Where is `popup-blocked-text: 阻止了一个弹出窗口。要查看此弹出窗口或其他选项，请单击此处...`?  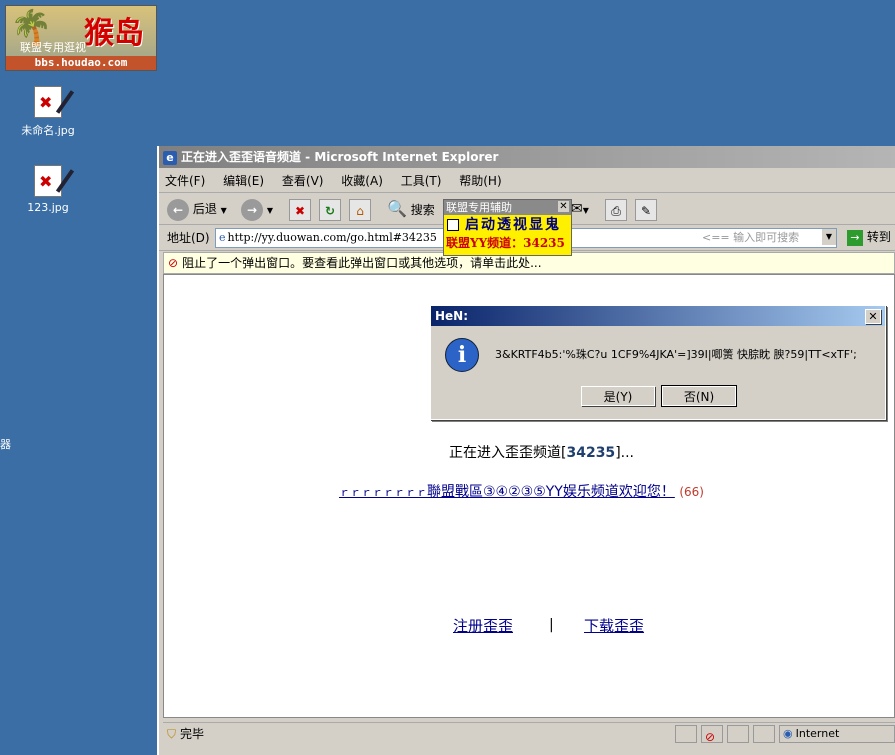 popup-blocked-text: 阻止了一个弹出窗口。要查看此弹出窗口或其他选项，请单击此处... is located at coordinates (362, 263).